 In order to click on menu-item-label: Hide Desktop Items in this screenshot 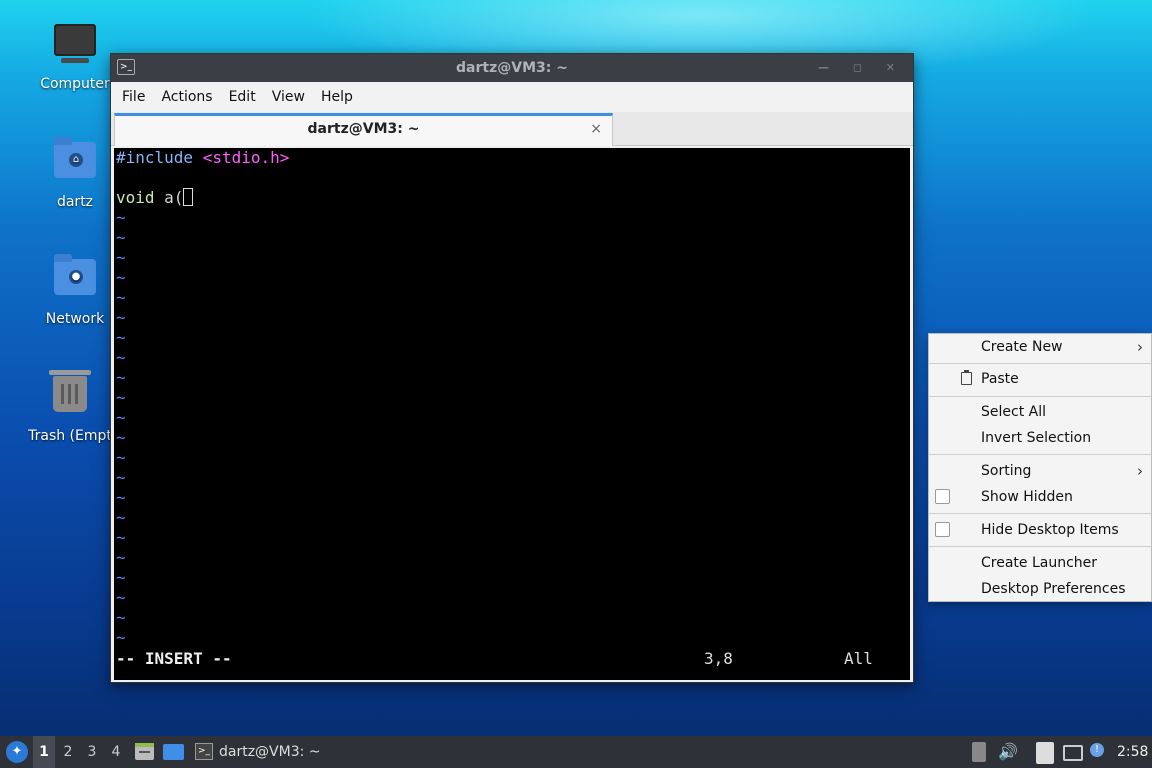, I will do `click(1050, 530)`.